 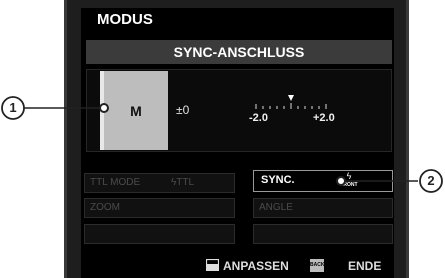 What do you see at coordinates (159, 234) in the screenshot?
I see `empty-row-left` at bounding box center [159, 234].